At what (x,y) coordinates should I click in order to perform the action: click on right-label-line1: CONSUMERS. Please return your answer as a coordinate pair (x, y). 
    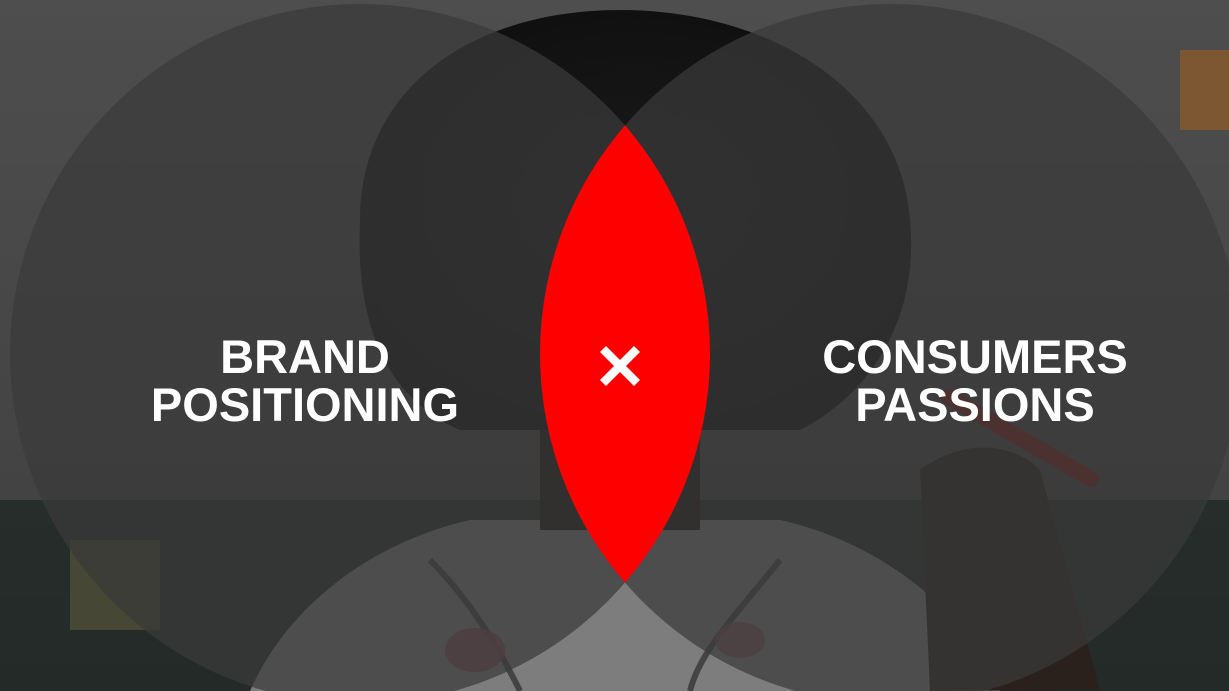
    Looking at the image, I should click on (975, 356).